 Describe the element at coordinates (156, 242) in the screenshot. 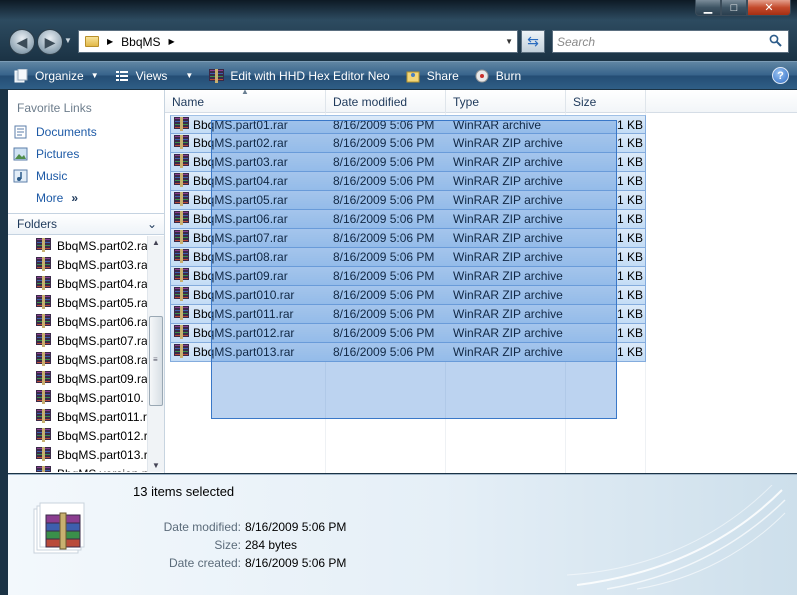

I see `scroll-up-icon: ▲` at that location.